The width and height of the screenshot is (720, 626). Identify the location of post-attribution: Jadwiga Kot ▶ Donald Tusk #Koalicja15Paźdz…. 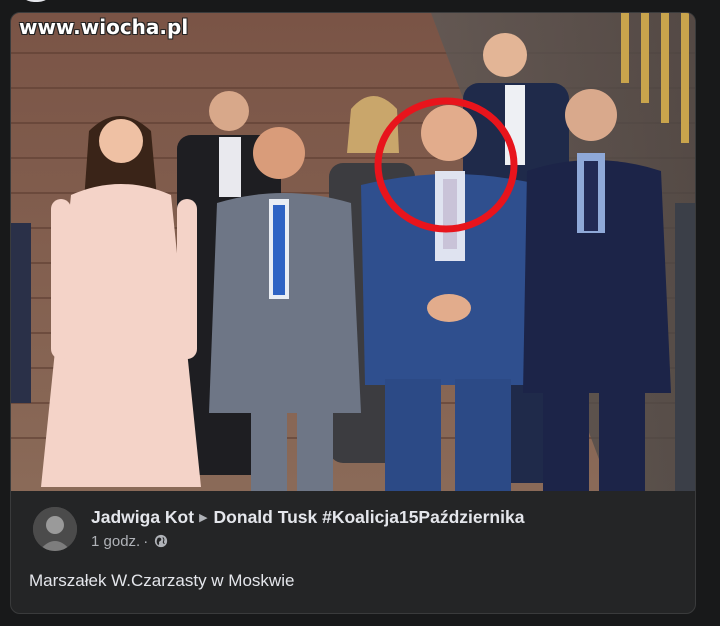
(307, 517).